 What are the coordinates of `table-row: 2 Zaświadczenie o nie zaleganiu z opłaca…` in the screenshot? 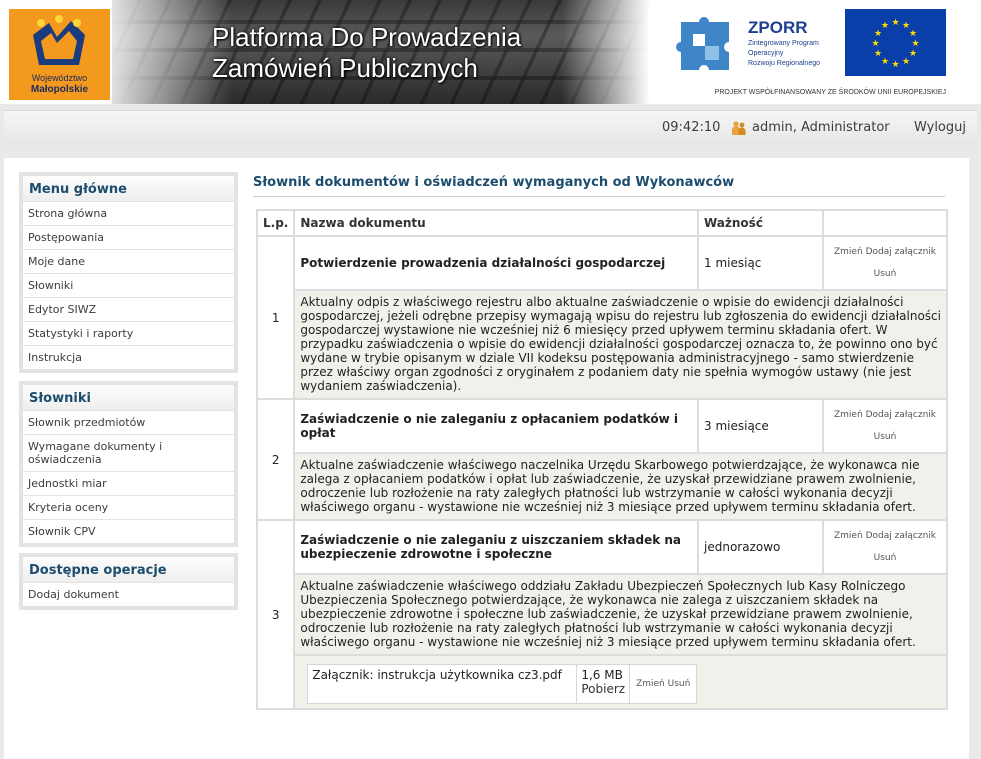 It's located at (602, 459).